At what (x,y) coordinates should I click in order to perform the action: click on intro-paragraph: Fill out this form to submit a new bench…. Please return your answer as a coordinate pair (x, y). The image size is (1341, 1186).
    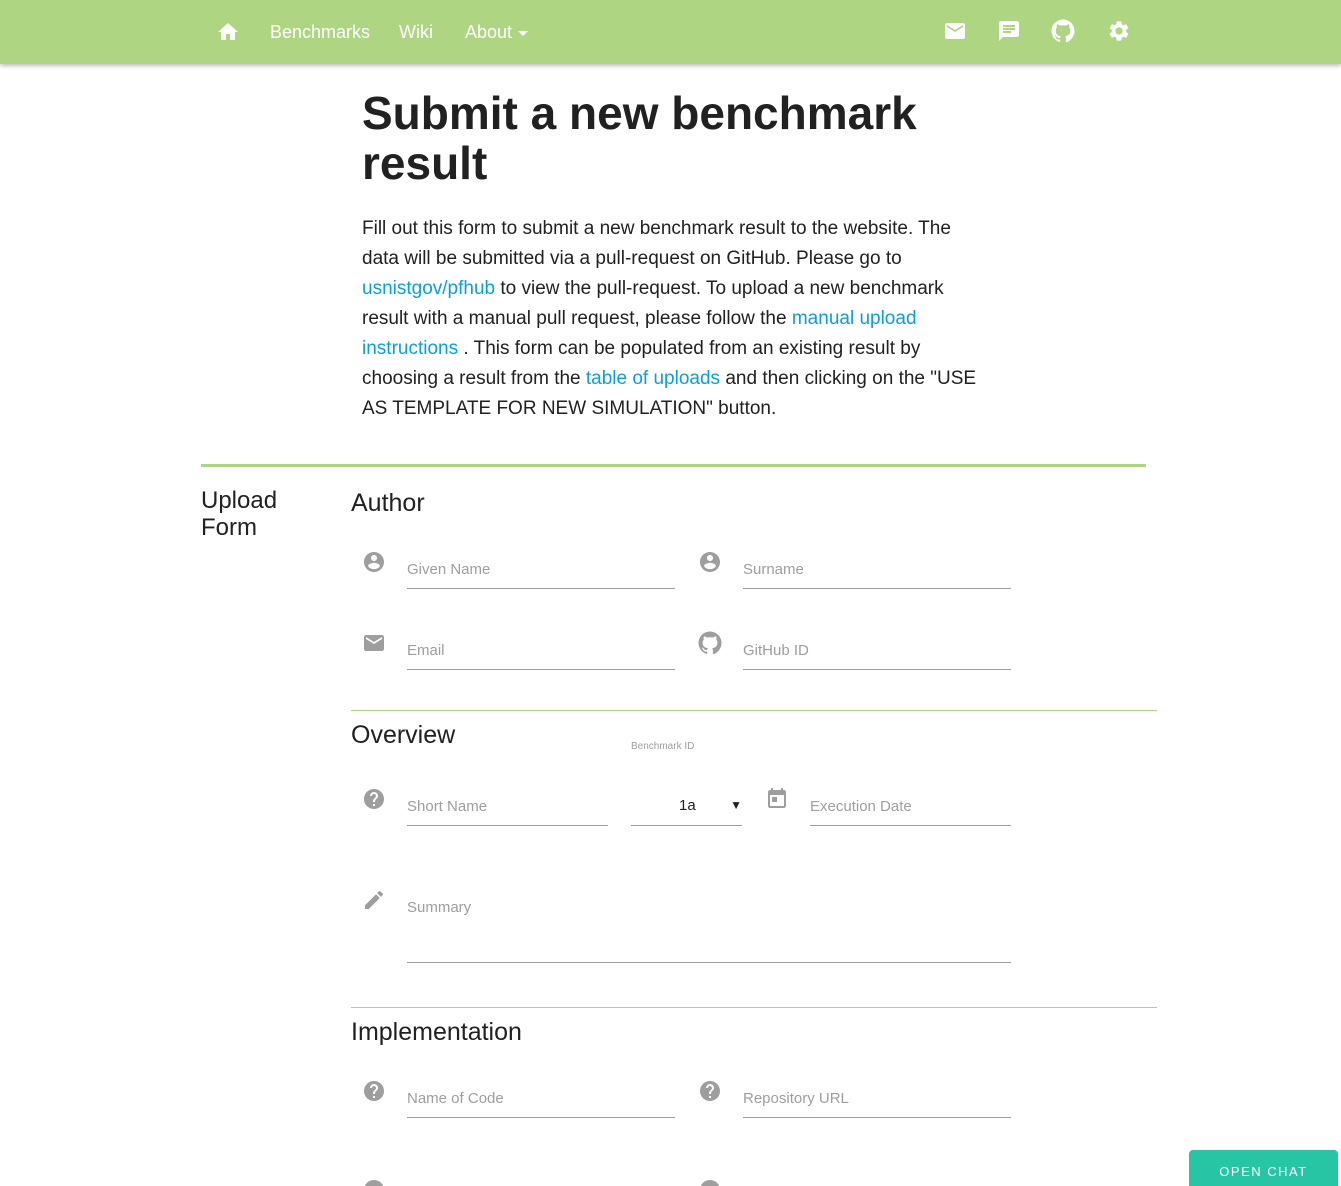
    Looking at the image, I should click on (677, 319).